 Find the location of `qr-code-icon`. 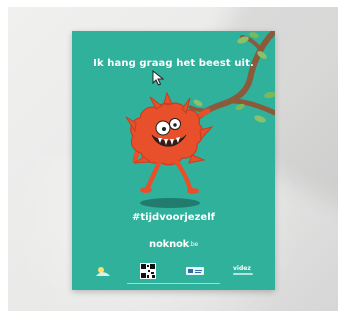

qr-code-icon is located at coordinates (148, 271).